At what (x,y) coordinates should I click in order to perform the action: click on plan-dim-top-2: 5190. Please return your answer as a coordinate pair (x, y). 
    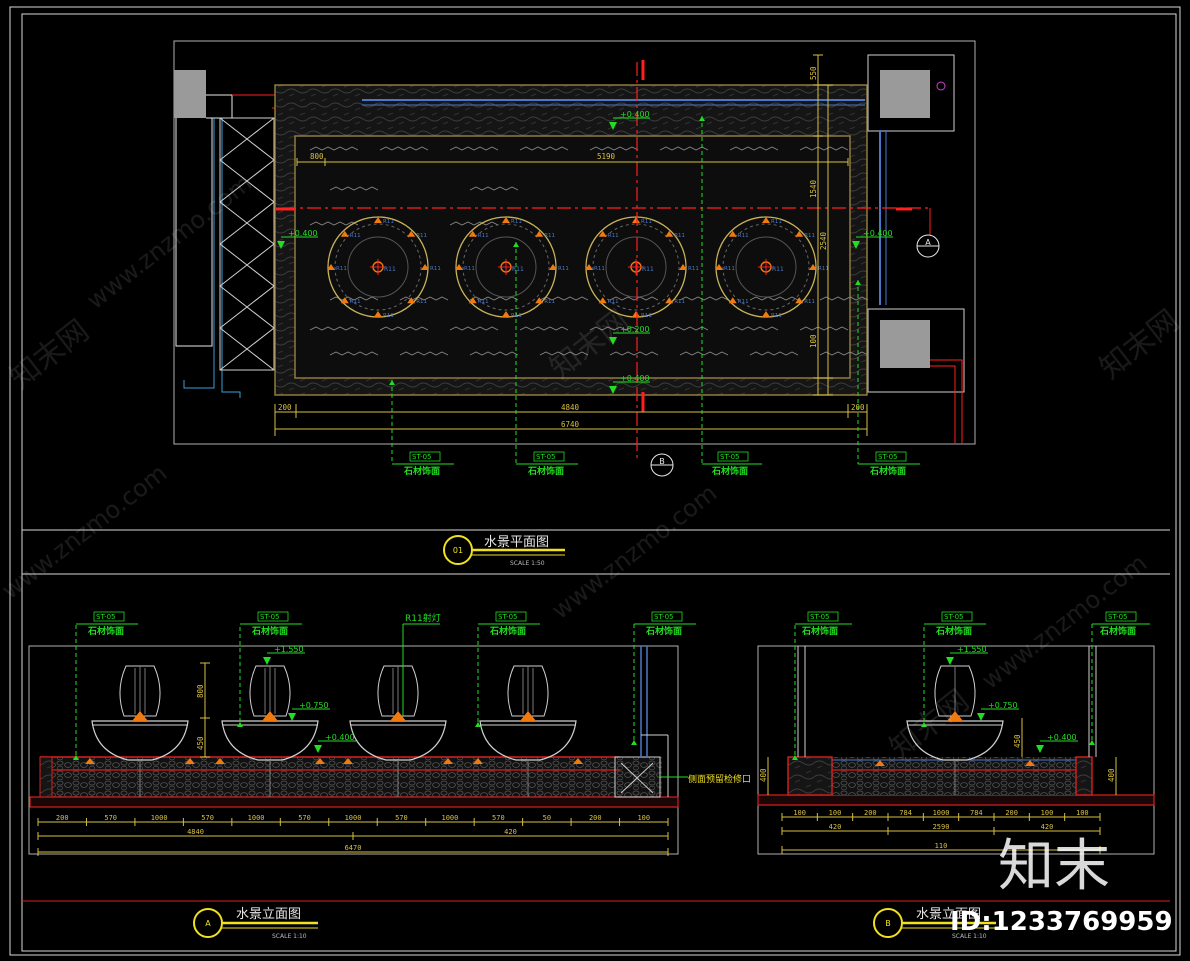
    Looking at the image, I should click on (606, 156).